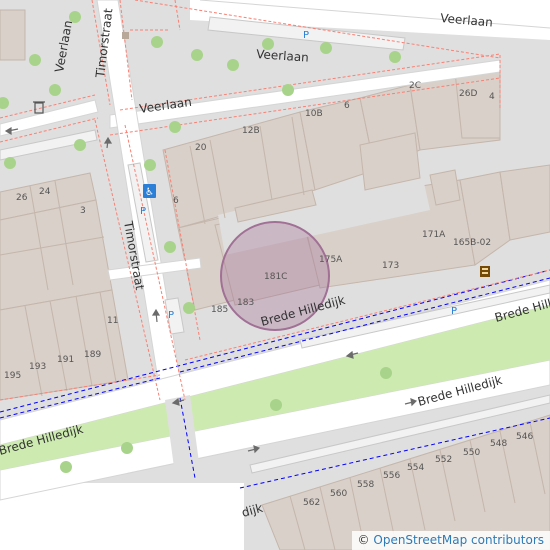 Image resolution: width=550 pixels, height=550 pixels. What do you see at coordinates (492, 97) in the screenshot?
I see `house-number: 4` at bounding box center [492, 97].